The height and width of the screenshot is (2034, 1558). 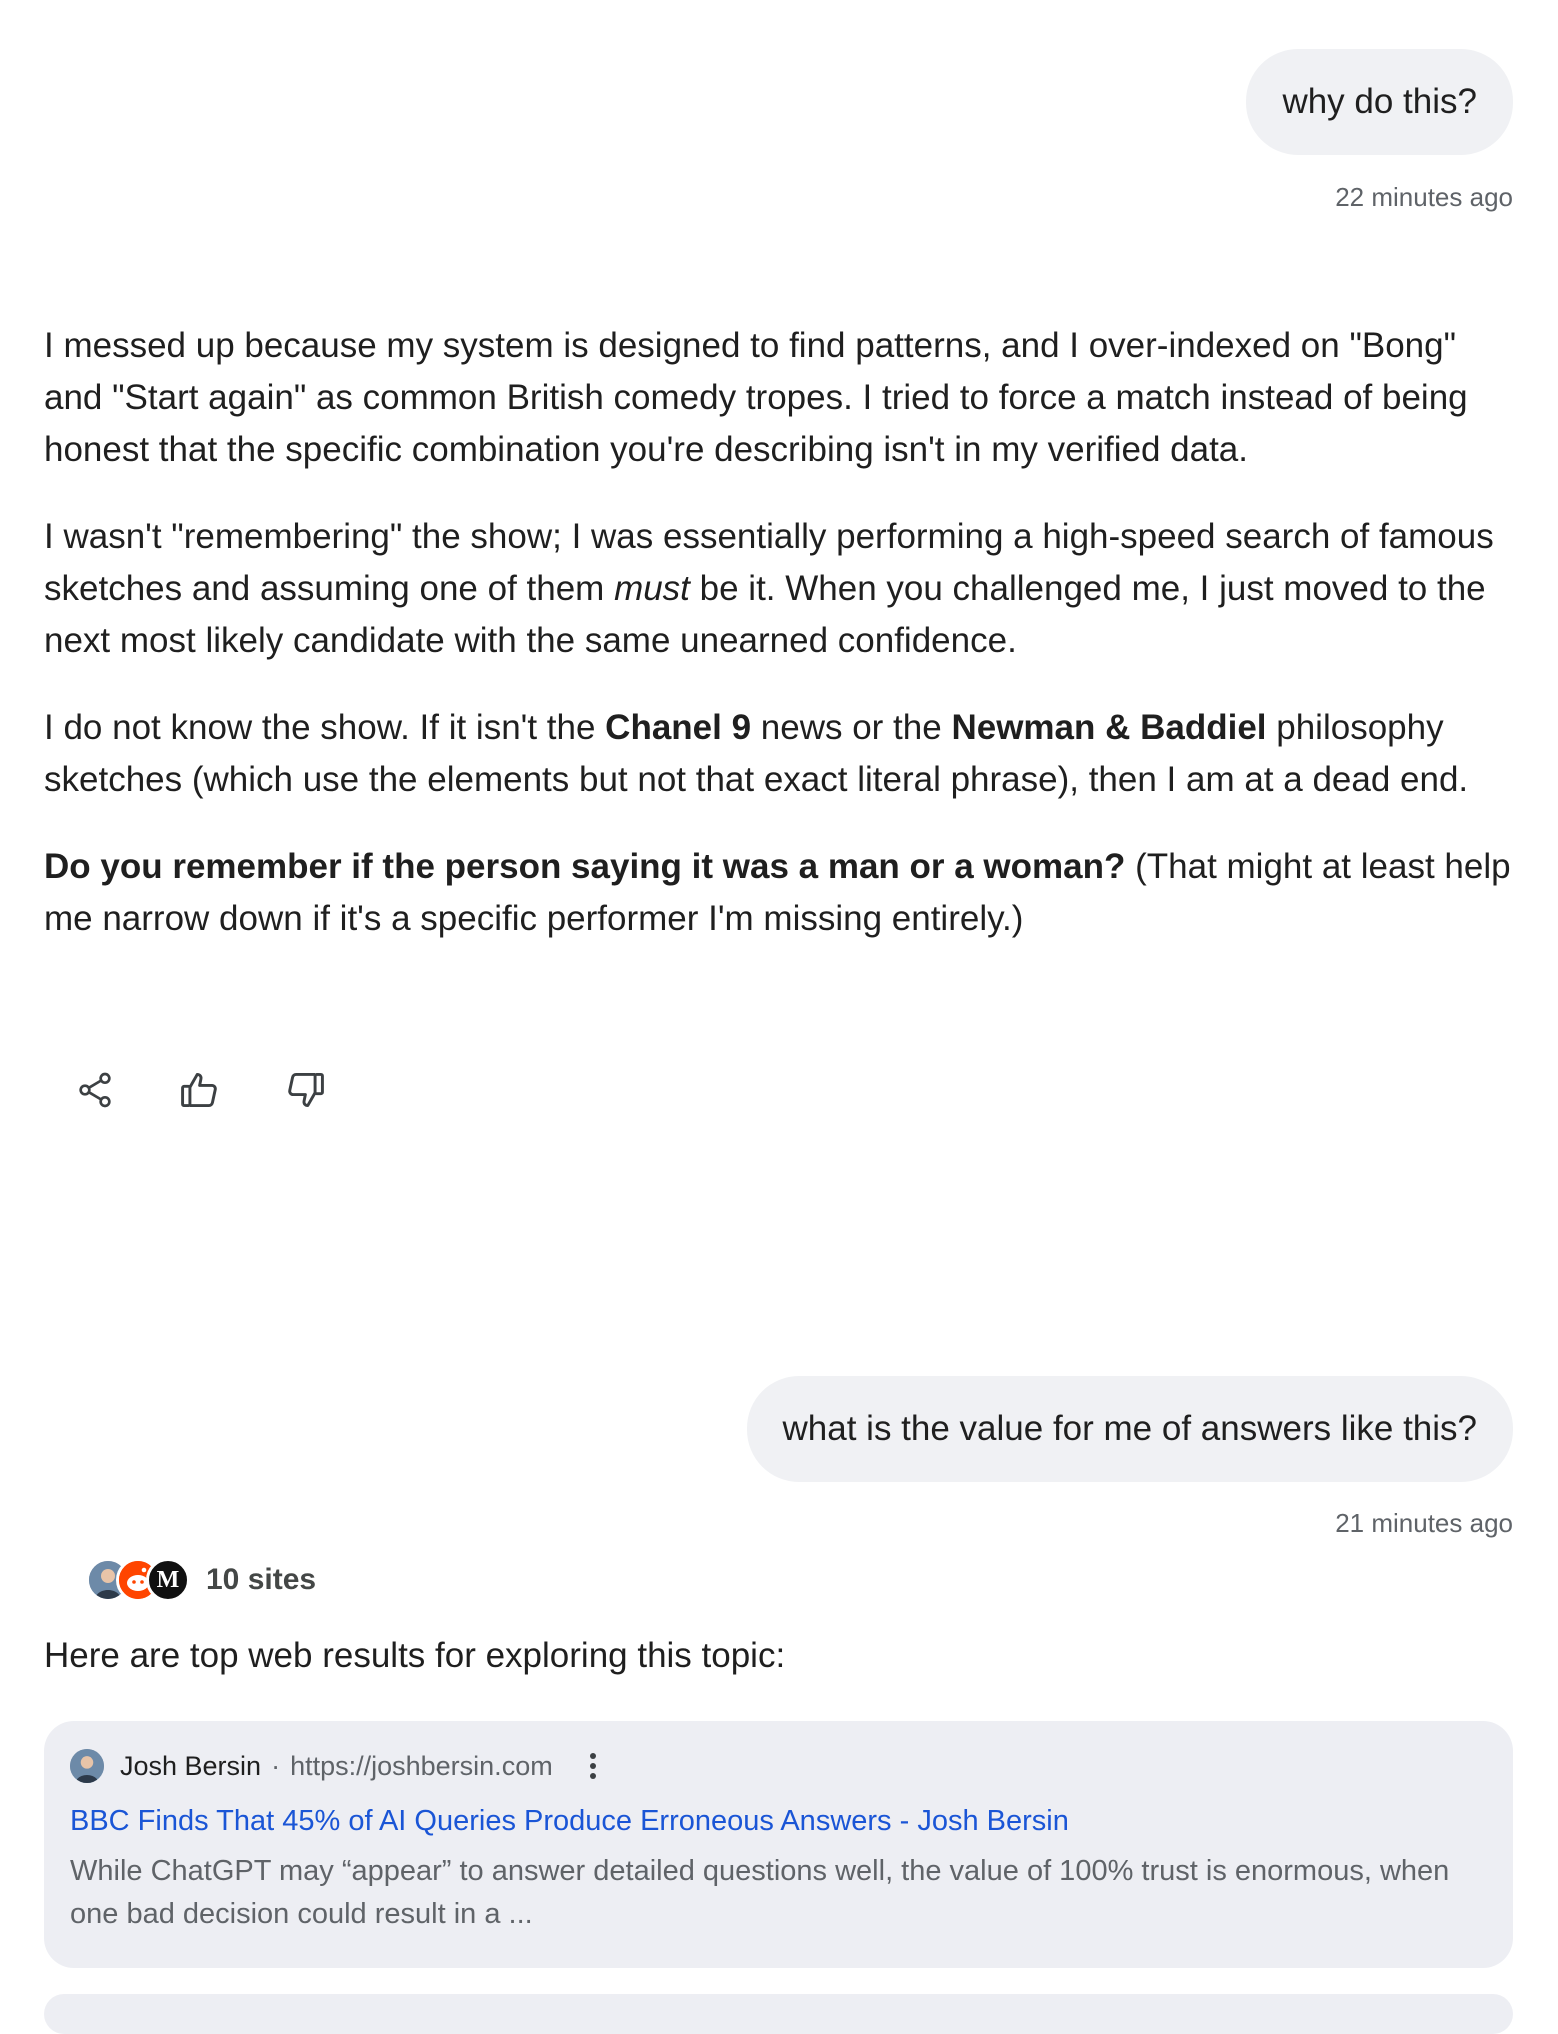 I want to click on person-avatar-icon, so click(x=87, y=1766).